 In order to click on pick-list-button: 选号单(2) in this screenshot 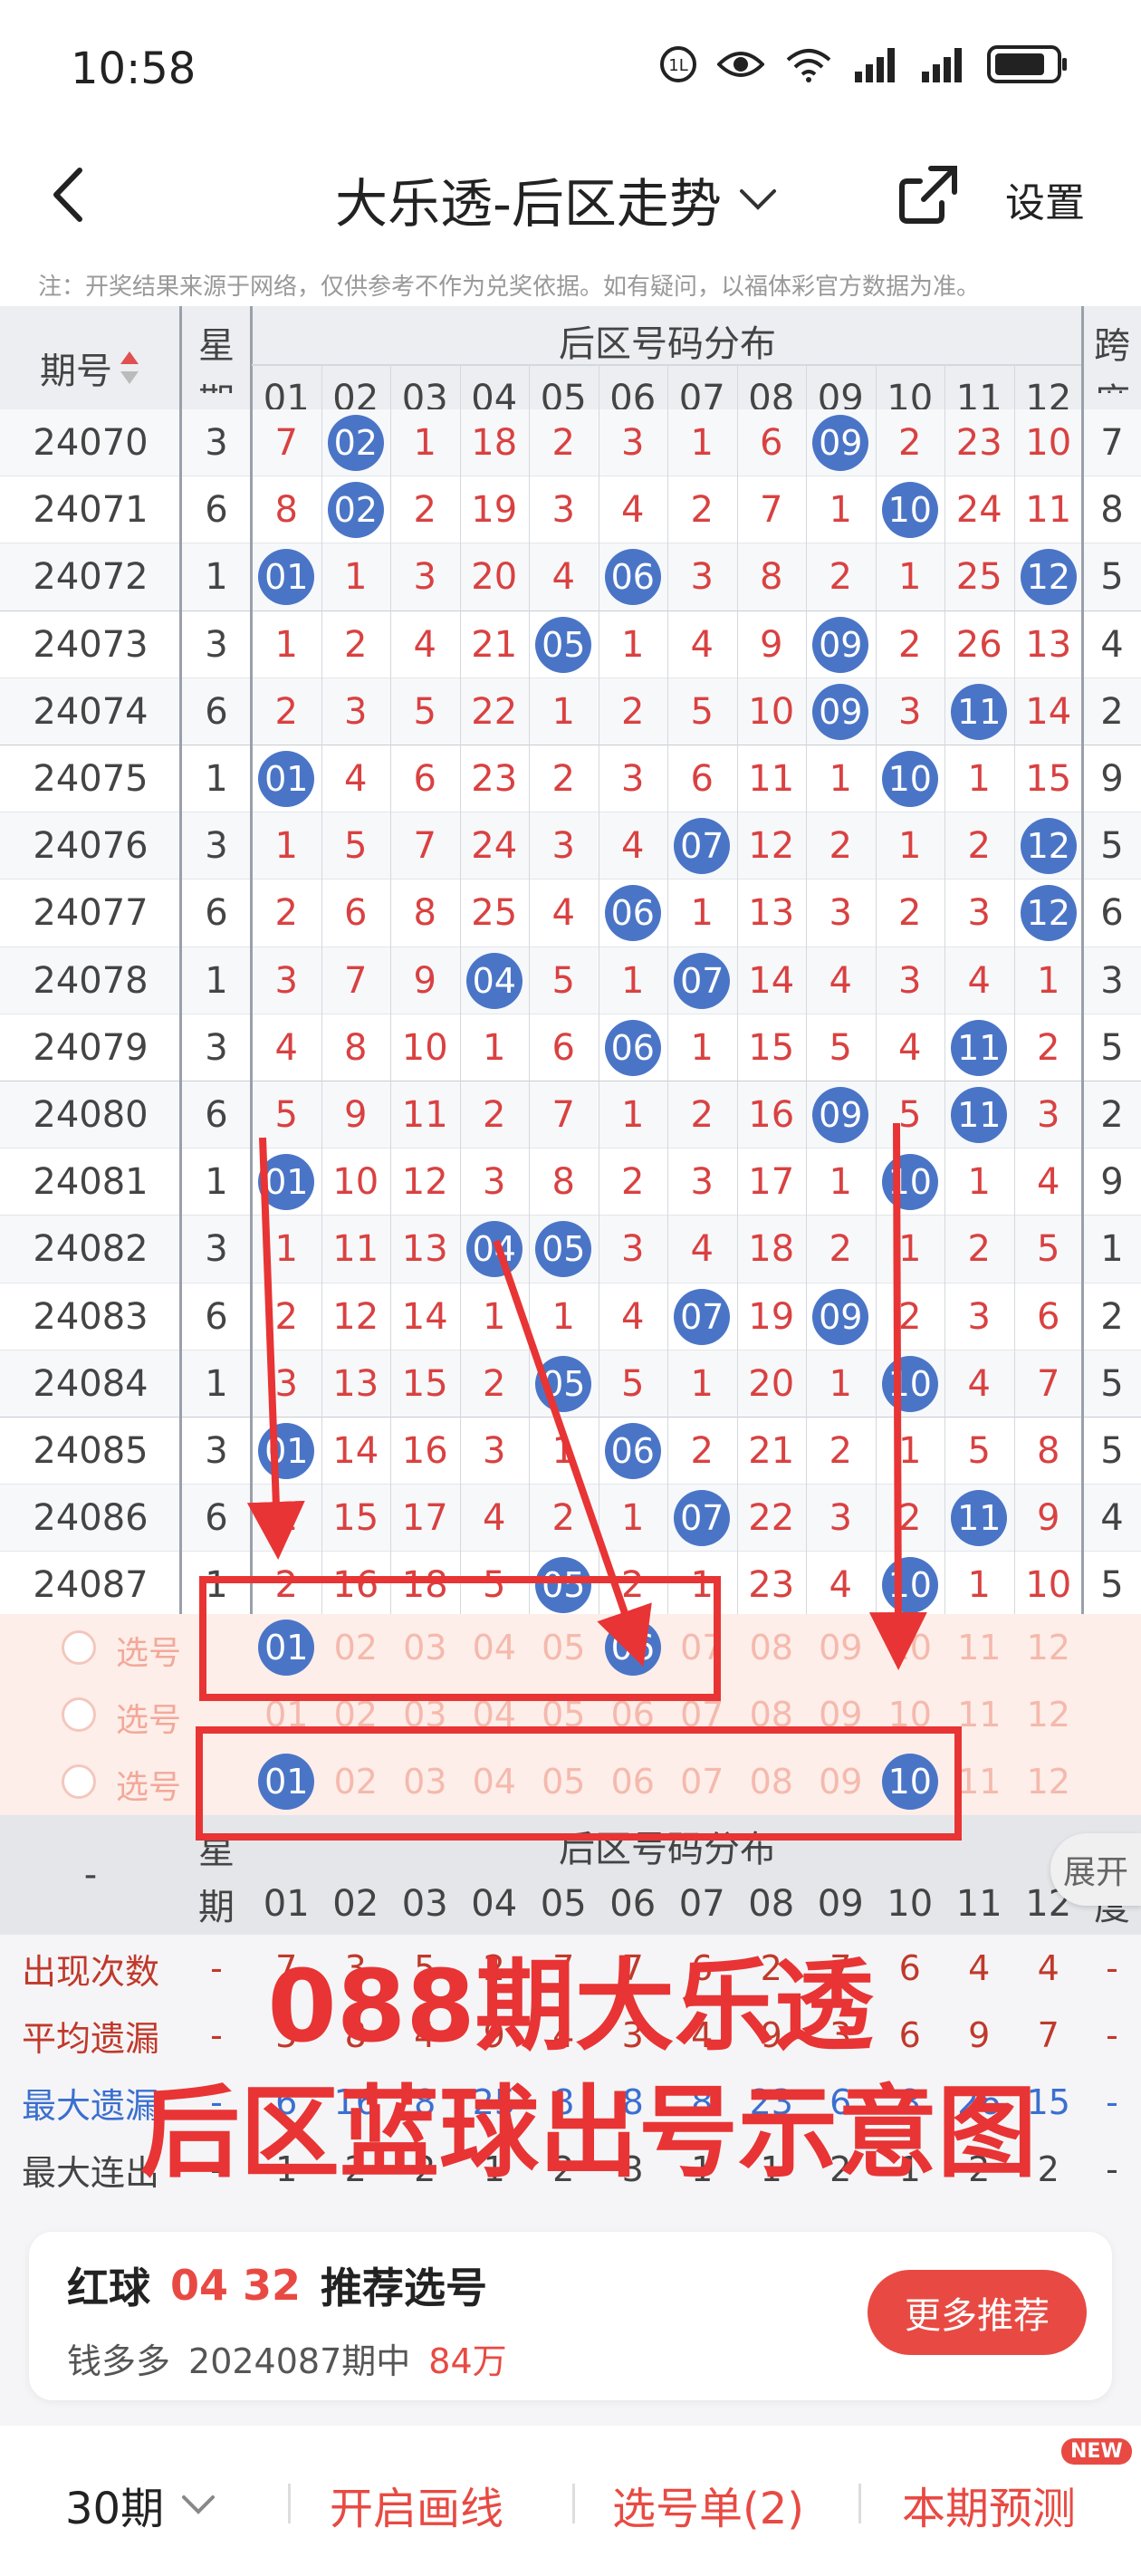, I will do `click(708, 2504)`.